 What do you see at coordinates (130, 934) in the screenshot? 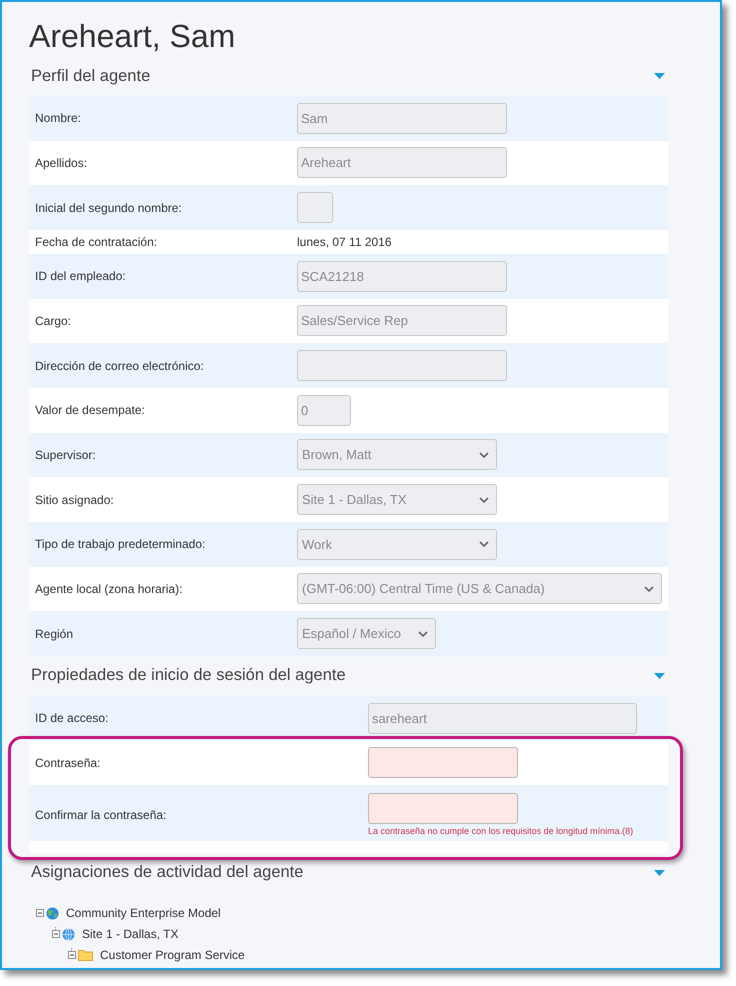
I see `tree-item: Site 1 - Dallas, TX` at bounding box center [130, 934].